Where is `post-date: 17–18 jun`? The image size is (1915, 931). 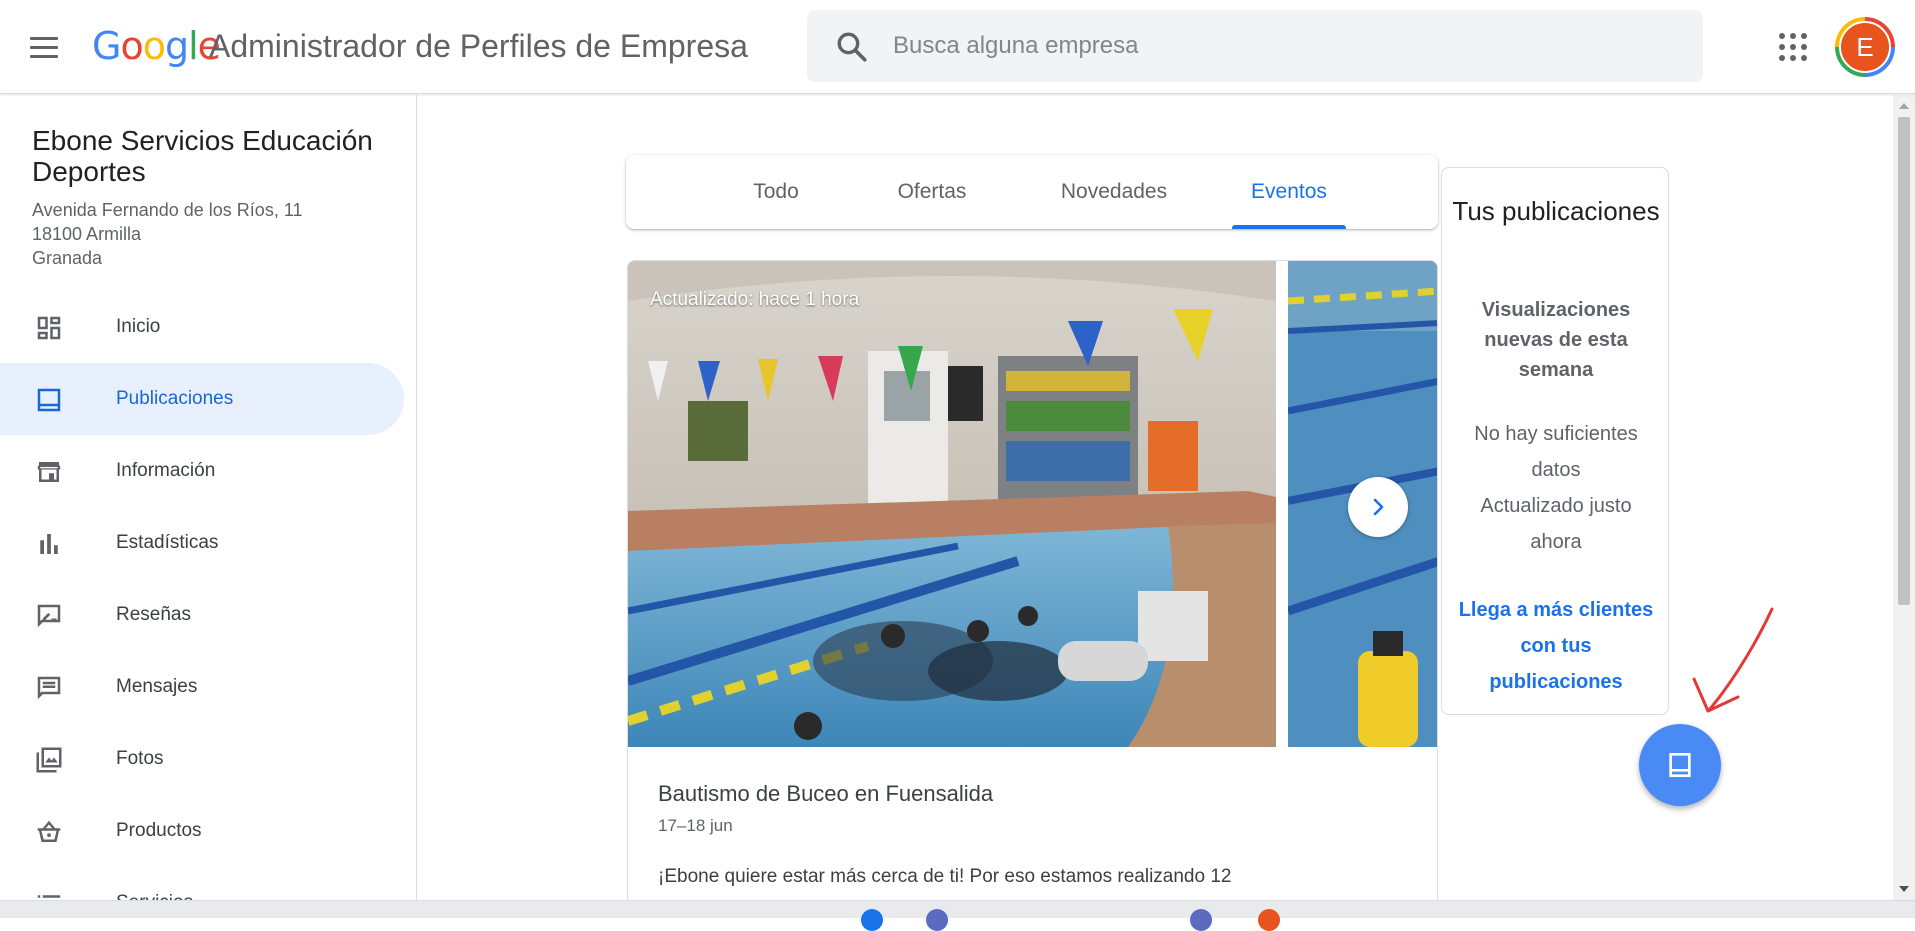 post-date: 17–18 jun is located at coordinates (695, 825).